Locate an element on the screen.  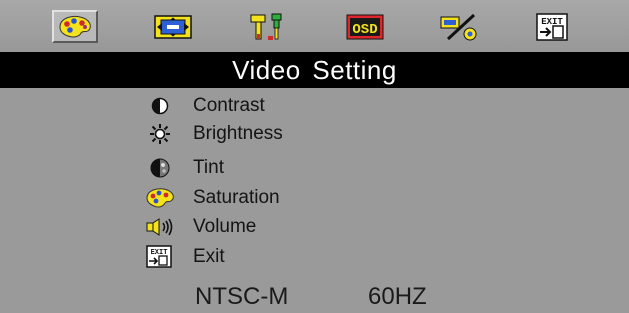
brightness-icon is located at coordinates (160, 134).